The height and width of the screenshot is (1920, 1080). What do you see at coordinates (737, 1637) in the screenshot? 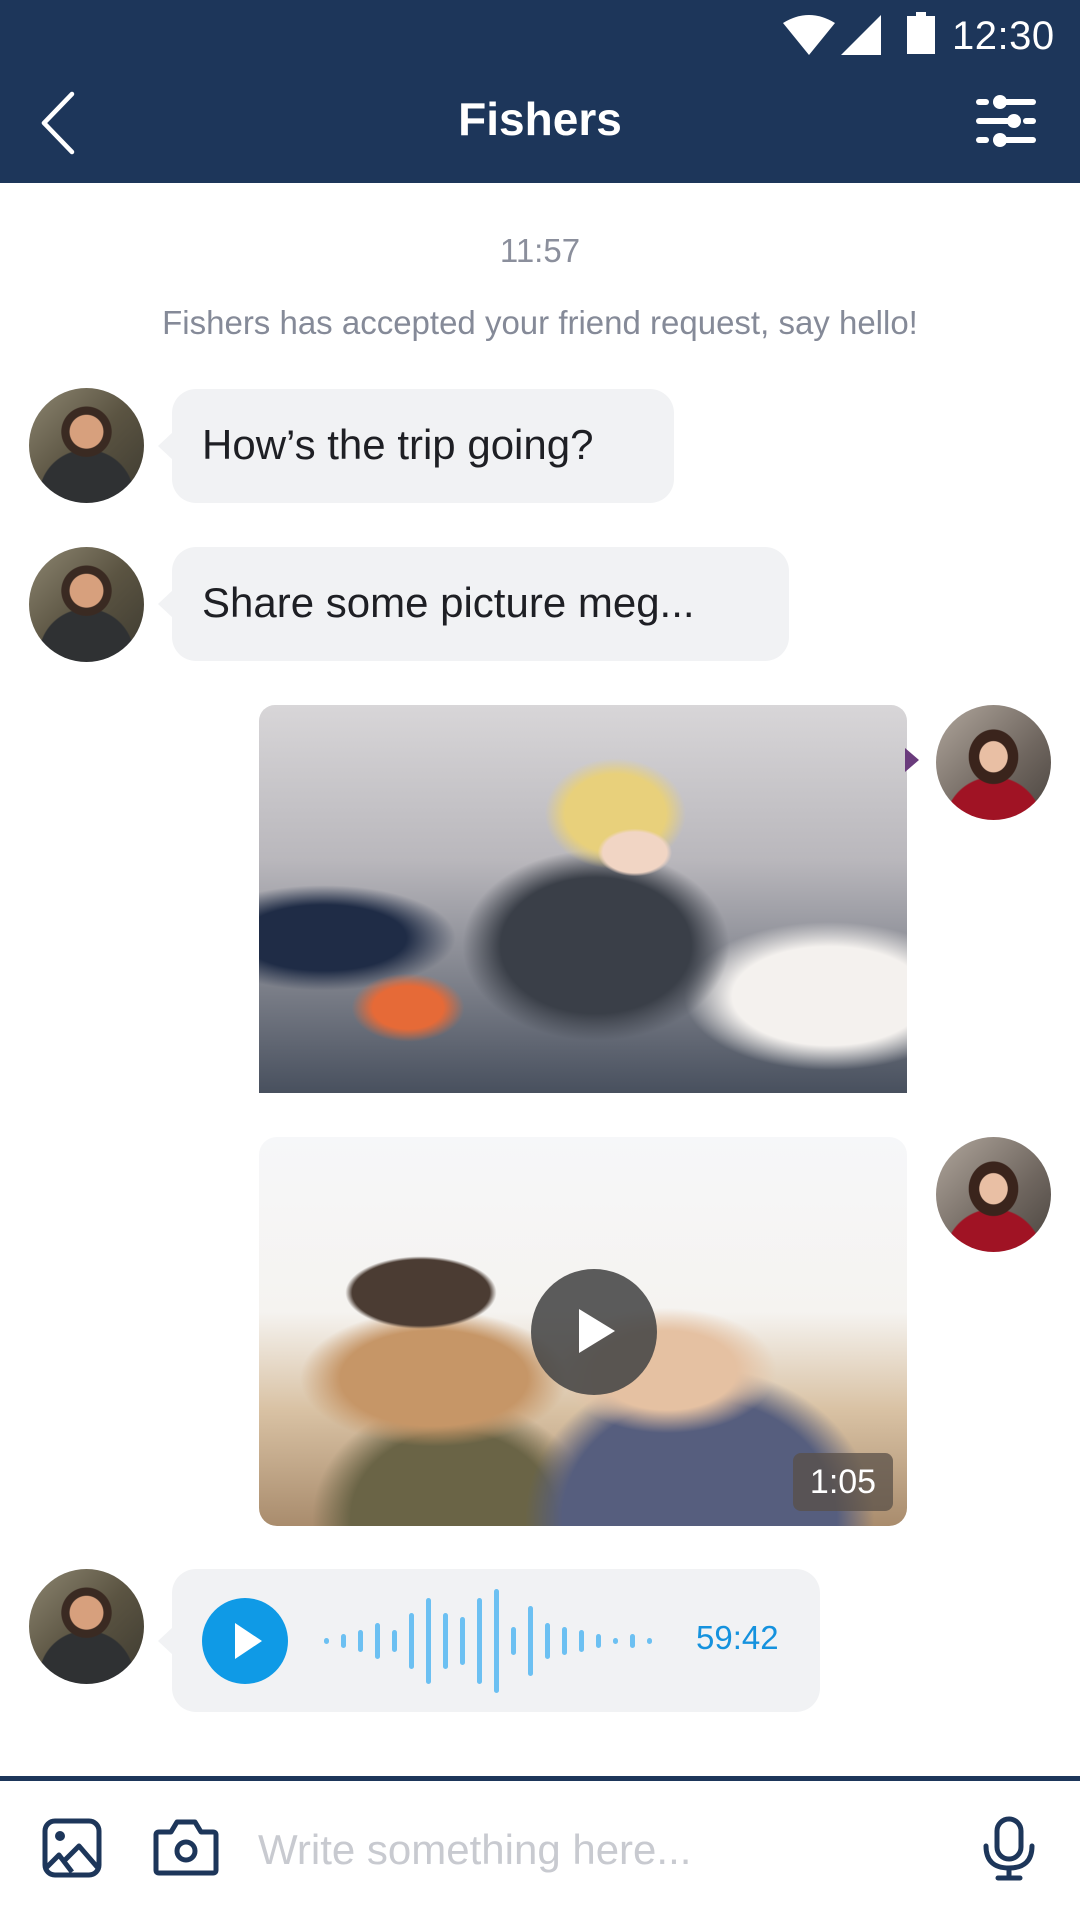
I see `voice-duration: 59:42` at bounding box center [737, 1637].